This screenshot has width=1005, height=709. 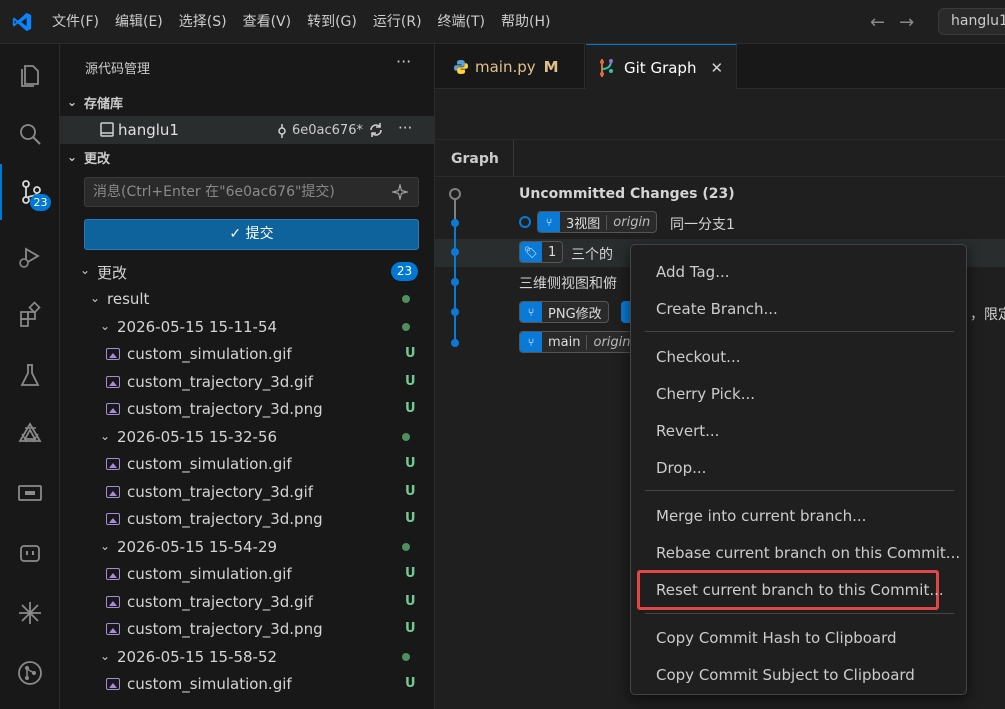 What do you see at coordinates (592, 254) in the screenshot?
I see `commit-message: 三个的` at bounding box center [592, 254].